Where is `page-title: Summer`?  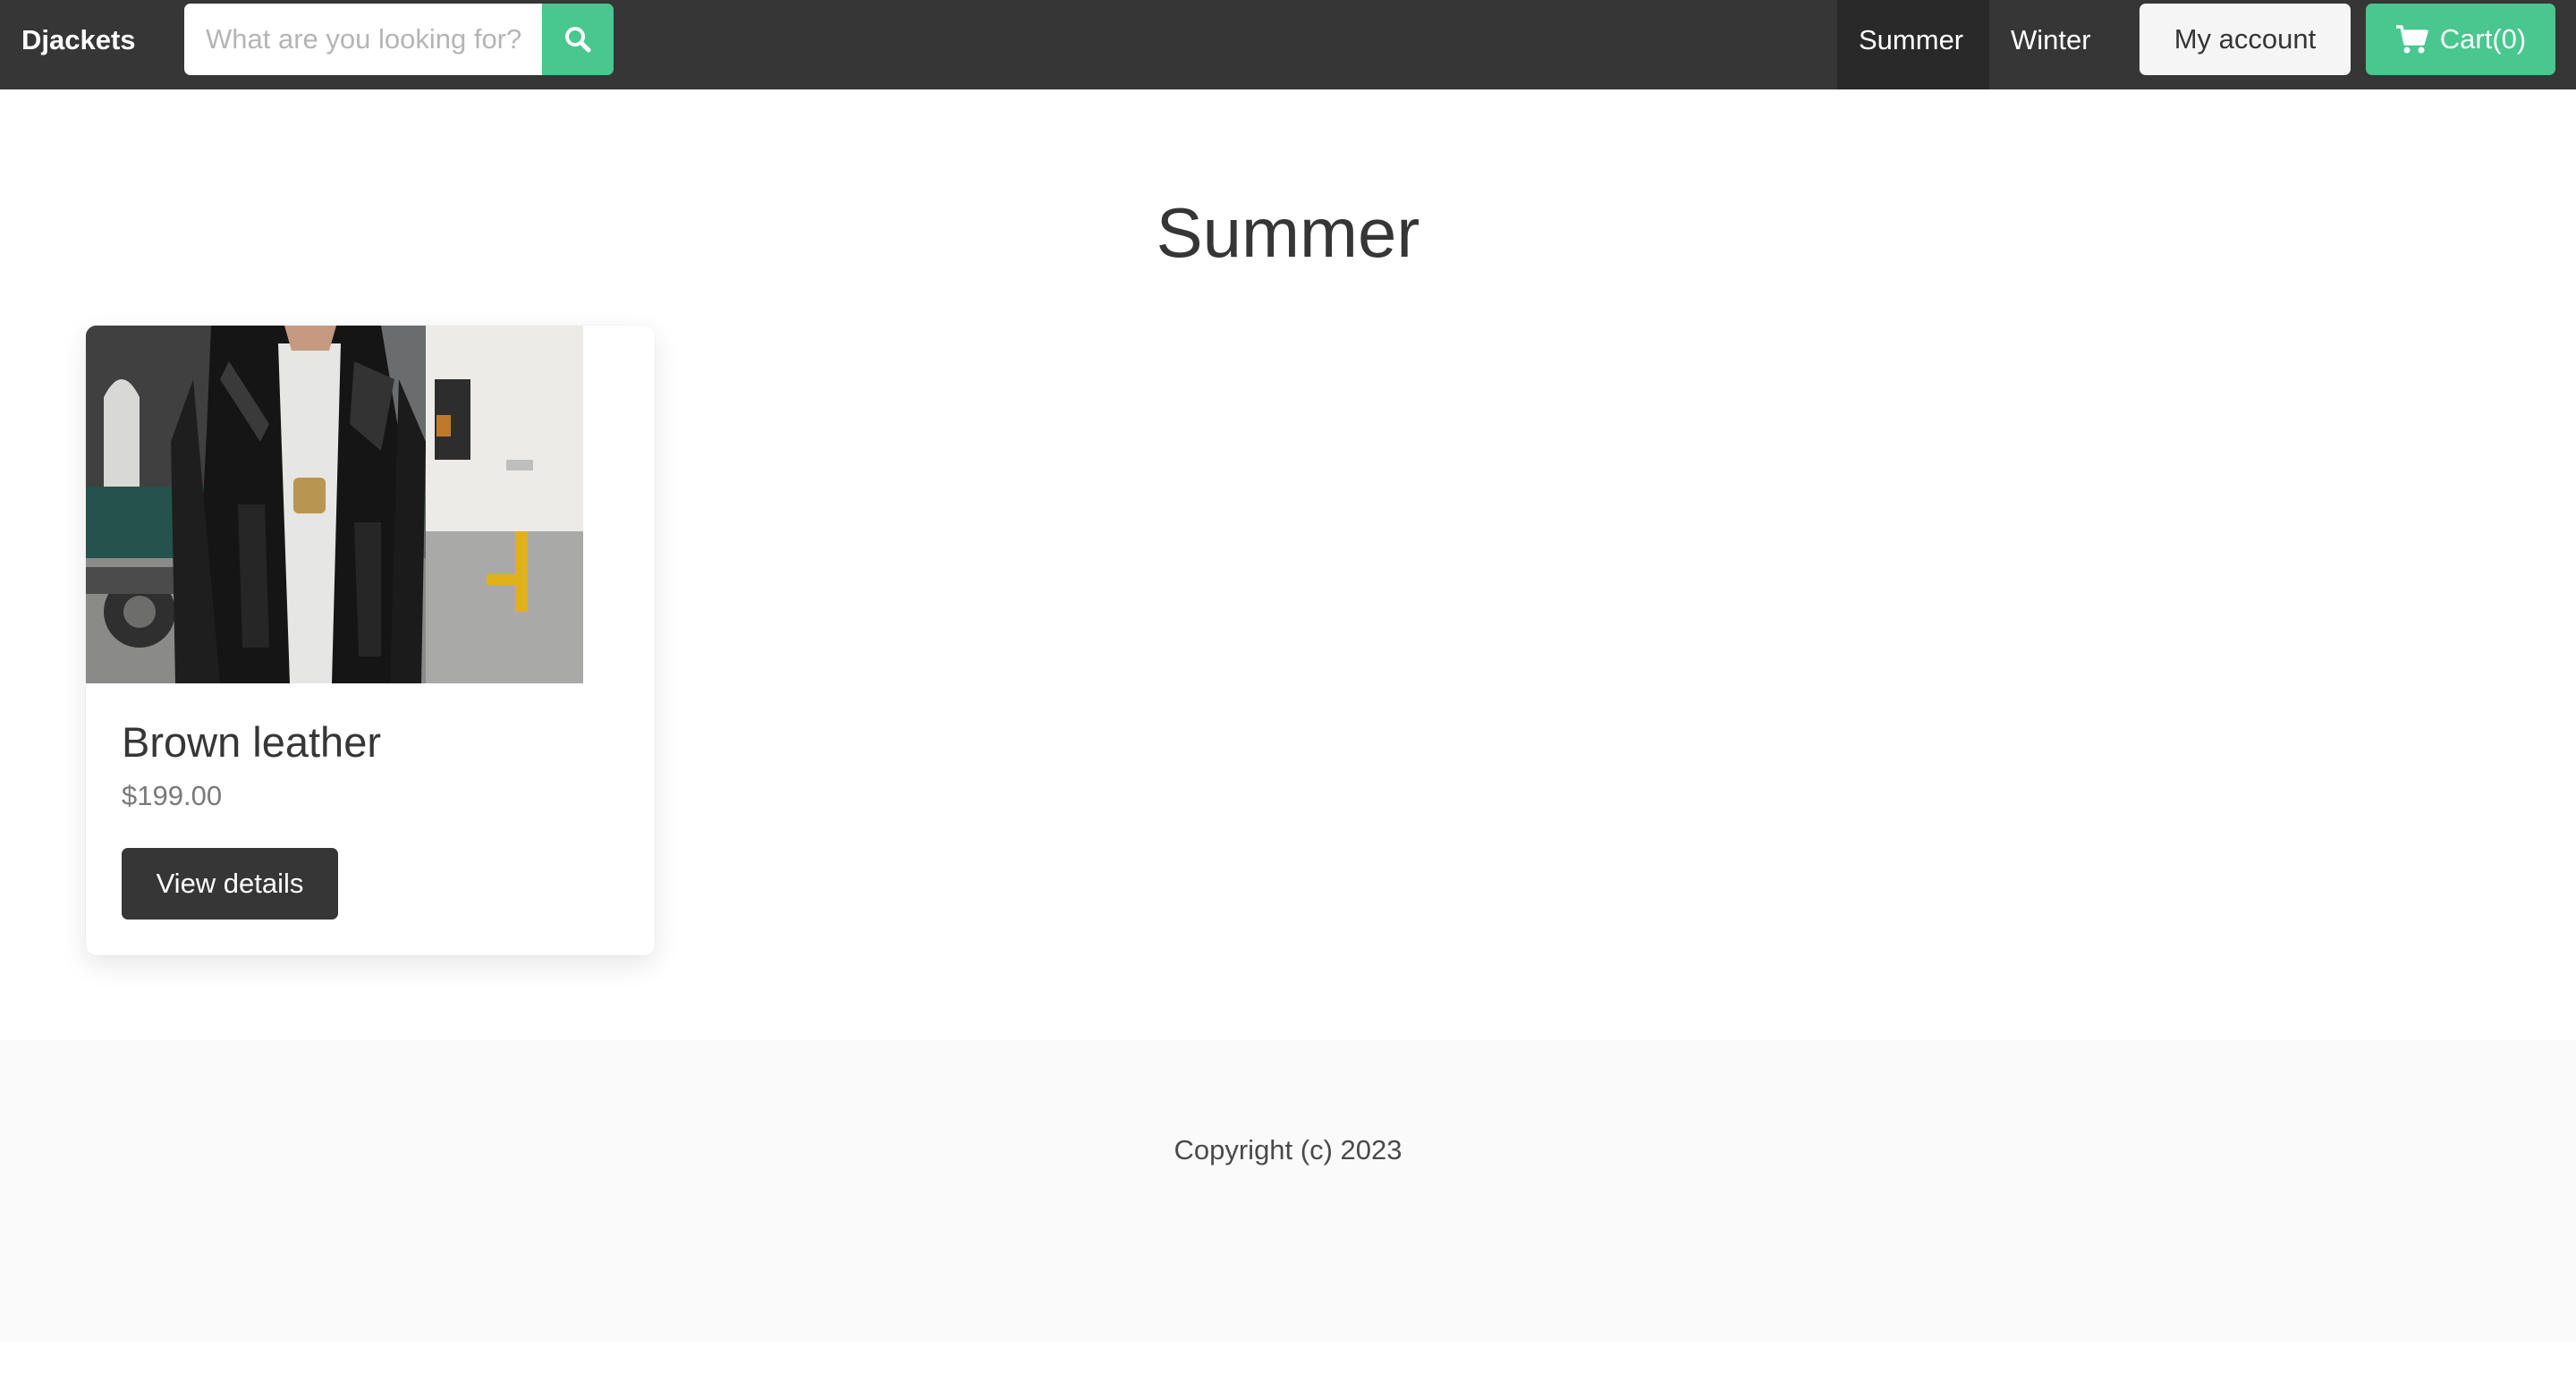
page-title: Summer is located at coordinates (1288, 232).